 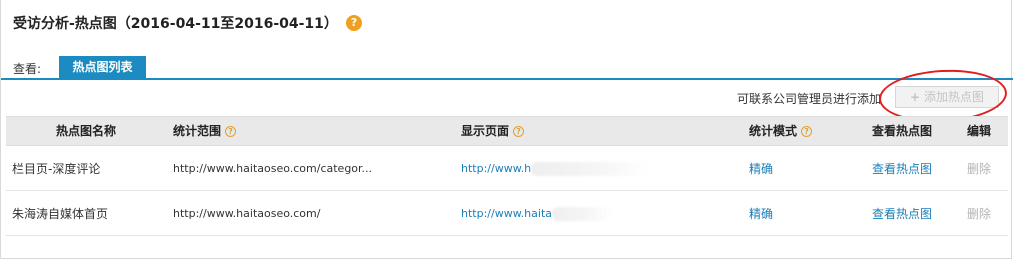 I want to click on title-row: 受访分析-热点图（2016-04-11至2016-04-11） ?, so click(x=187, y=23).